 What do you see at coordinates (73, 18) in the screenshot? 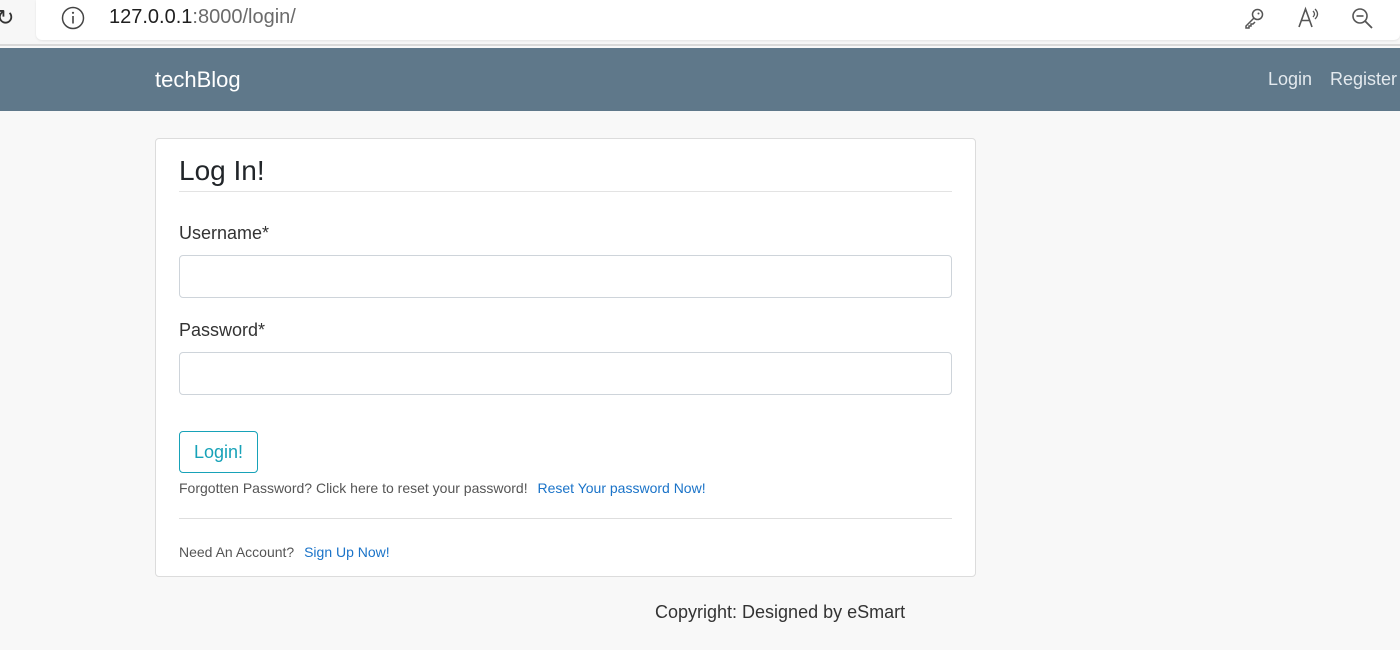
I see `info-icon` at bounding box center [73, 18].